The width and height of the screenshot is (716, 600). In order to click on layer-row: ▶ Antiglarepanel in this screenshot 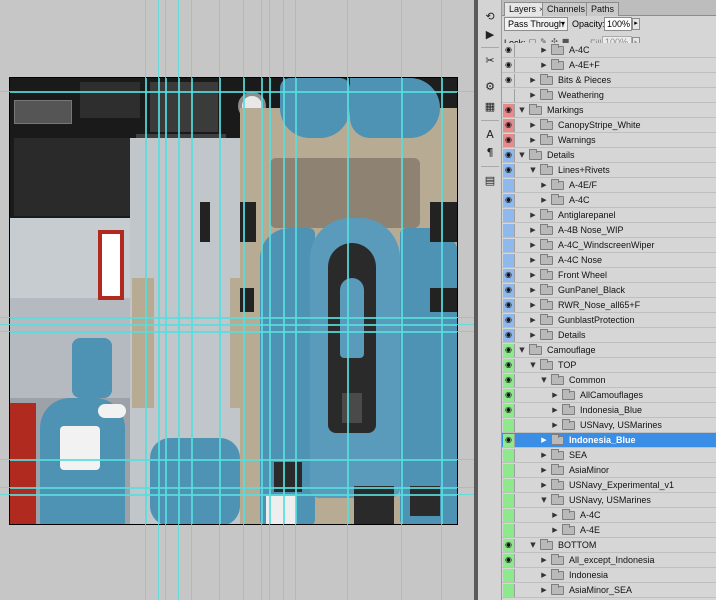, I will do `click(609, 215)`.